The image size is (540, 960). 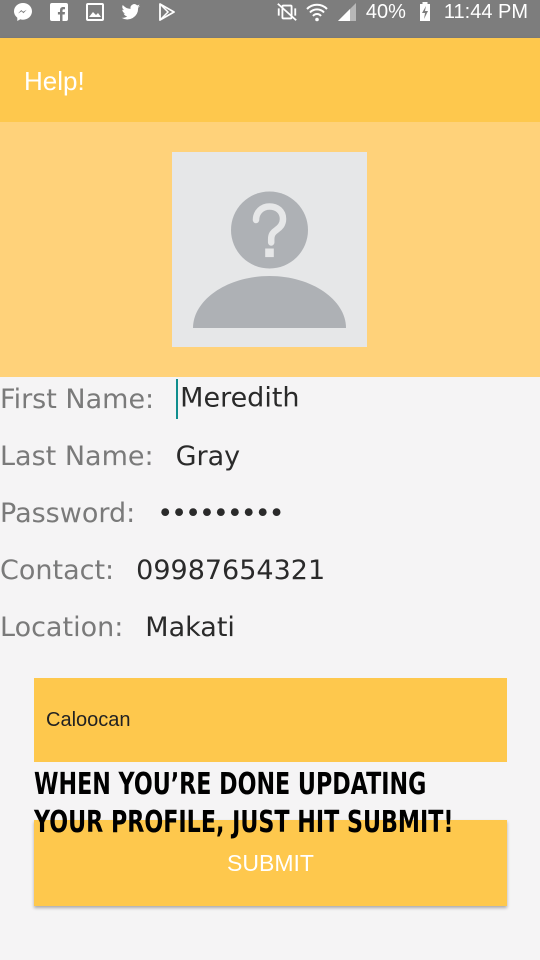 I want to click on contact-field: 09987654321, so click(x=230, y=570).